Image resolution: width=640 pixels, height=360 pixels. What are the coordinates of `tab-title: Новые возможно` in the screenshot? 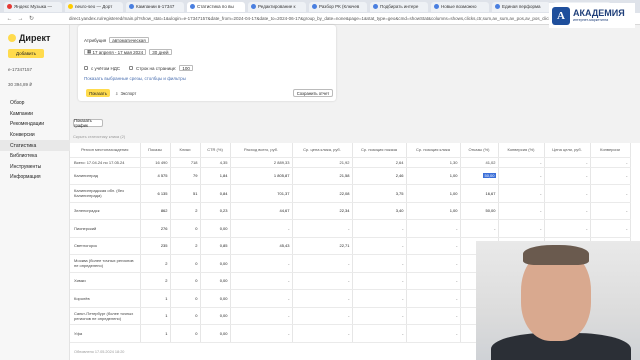 It's located at (459, 6).